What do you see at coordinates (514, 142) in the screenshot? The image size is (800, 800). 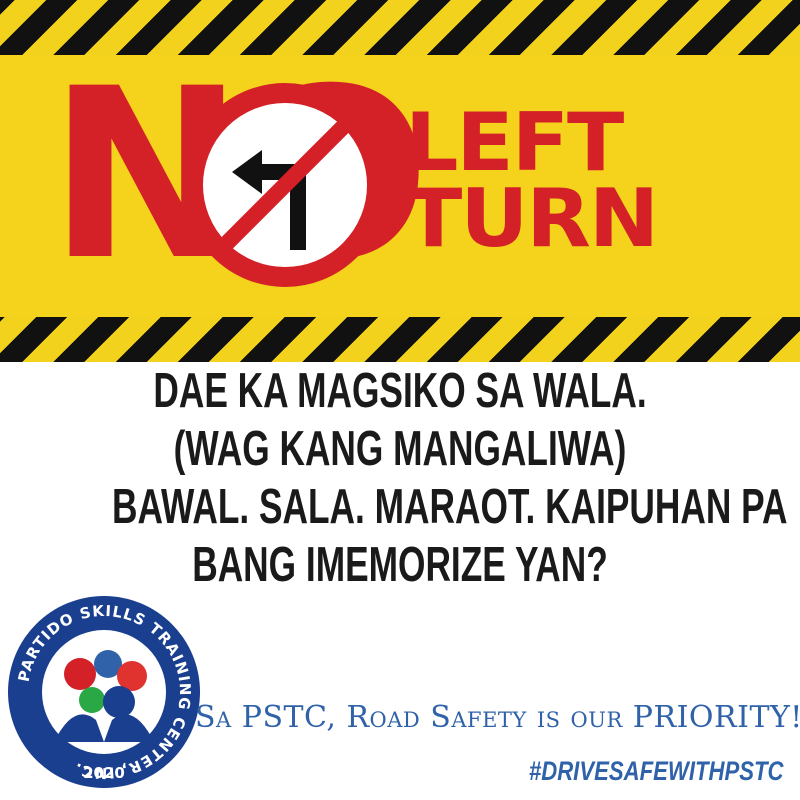 I see `left-word: LEFT` at bounding box center [514, 142].